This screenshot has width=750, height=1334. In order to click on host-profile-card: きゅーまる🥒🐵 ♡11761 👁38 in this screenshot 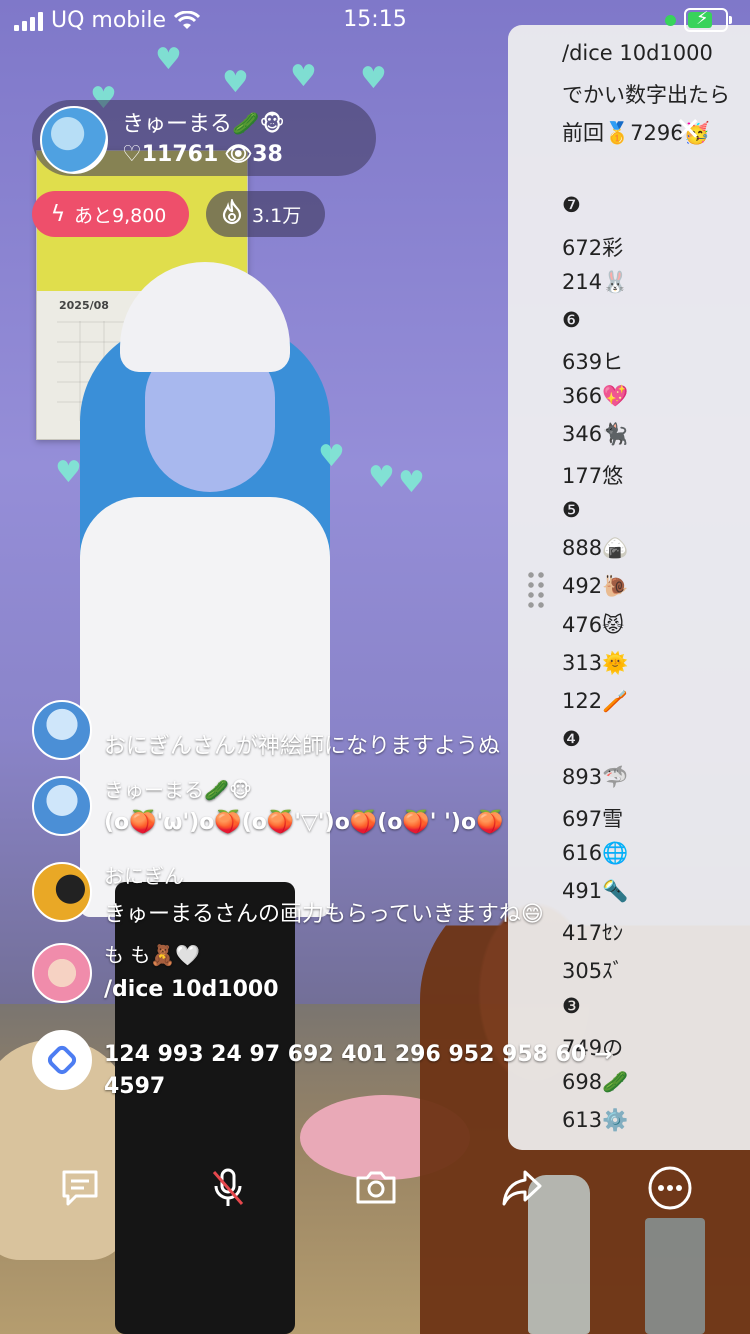, I will do `click(204, 138)`.